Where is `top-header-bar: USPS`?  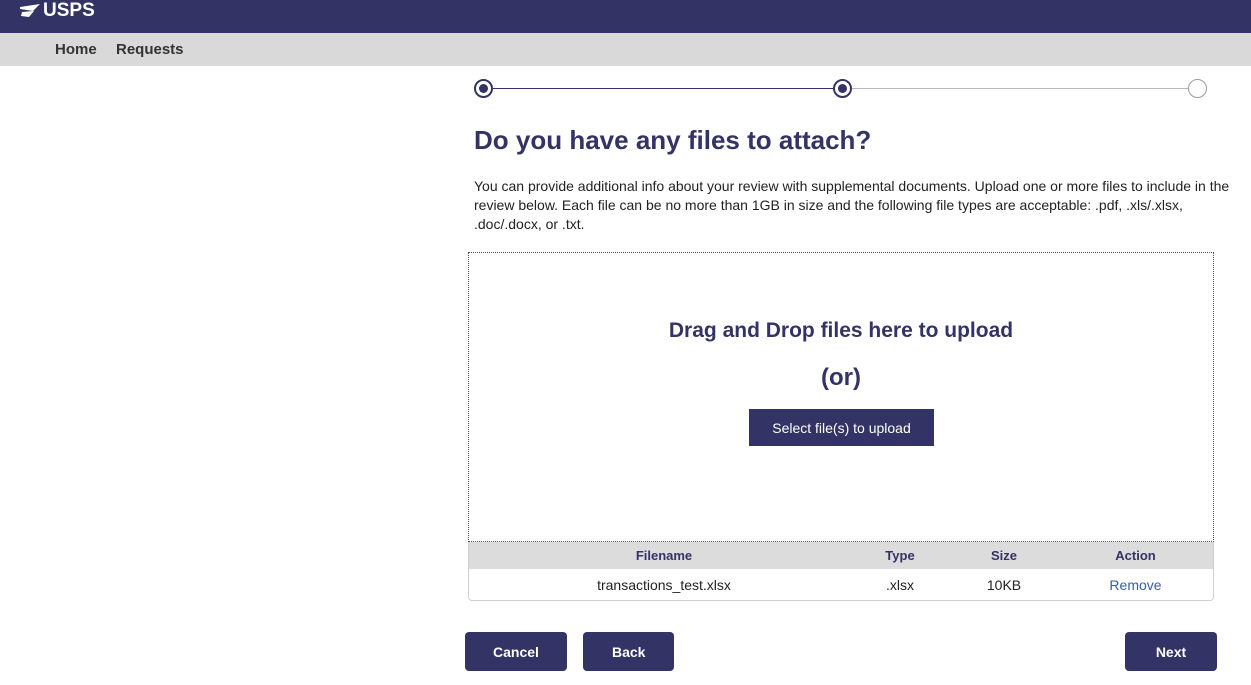
top-header-bar: USPS is located at coordinates (625, 16).